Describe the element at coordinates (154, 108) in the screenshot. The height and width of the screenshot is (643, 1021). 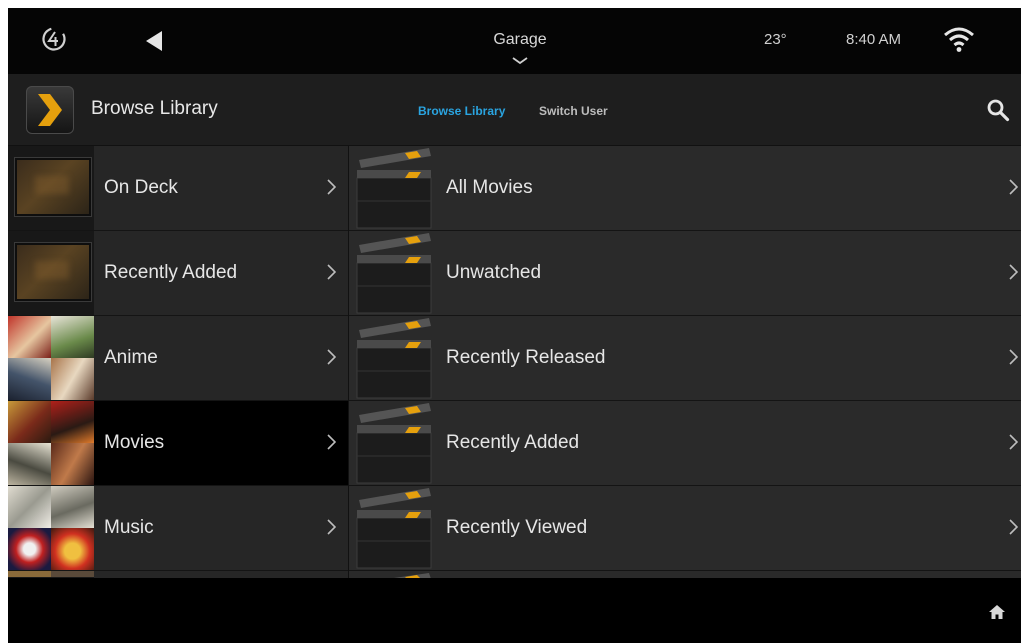
I see `page-title: Browse Library` at that location.